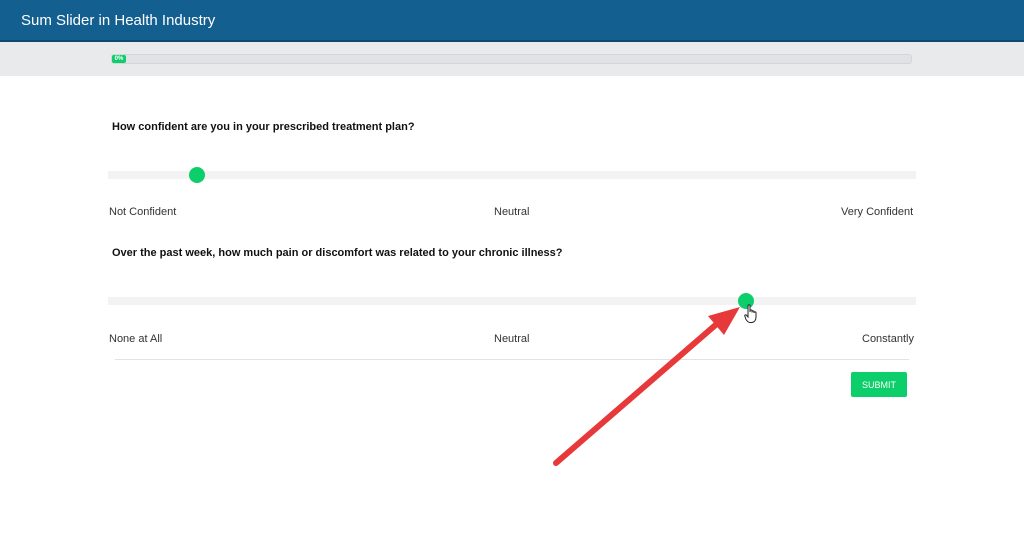 The height and width of the screenshot is (539, 1024). I want to click on hand-pointer-icon, so click(750, 313).